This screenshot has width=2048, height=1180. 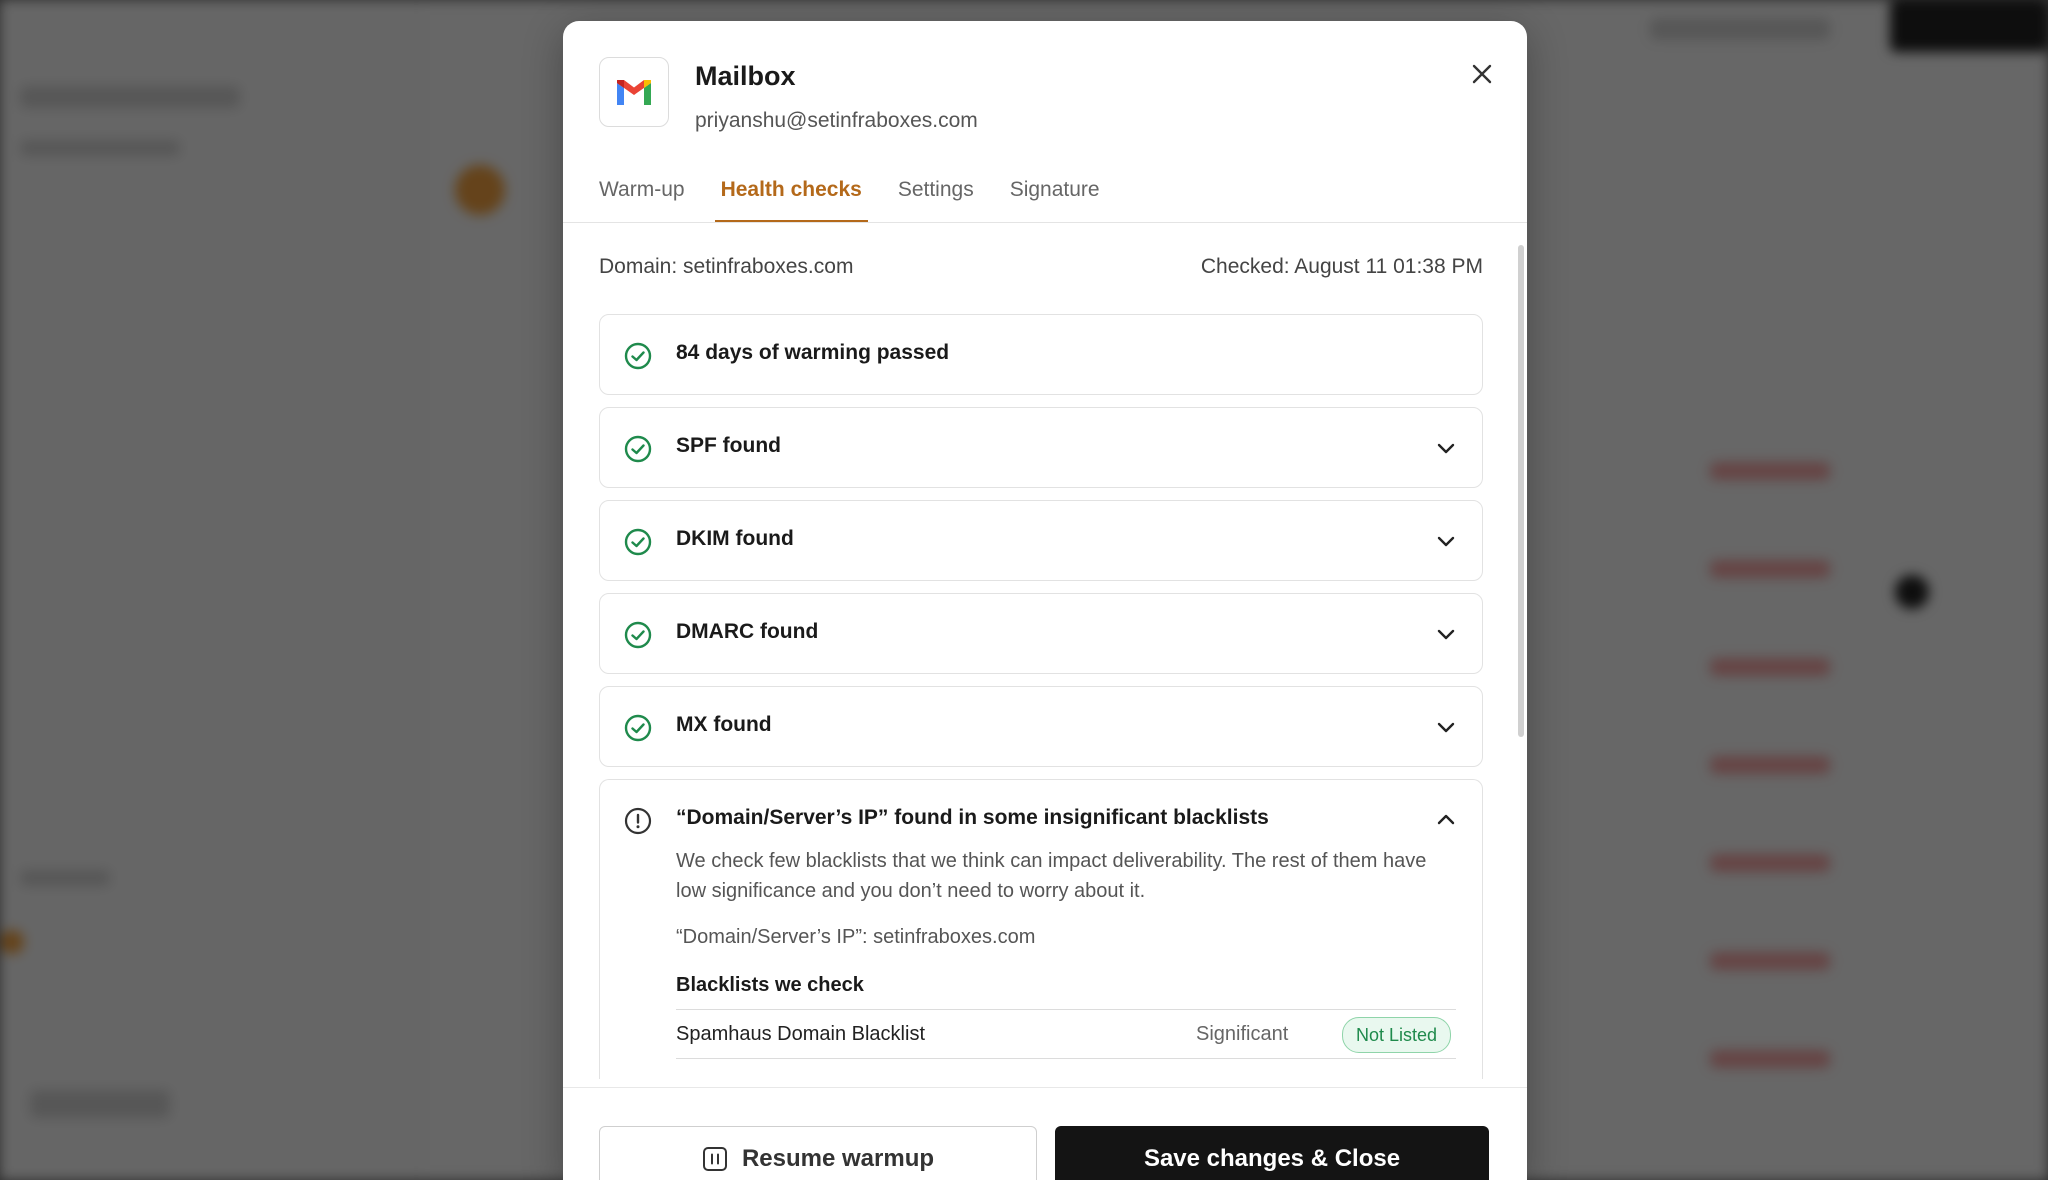 What do you see at coordinates (838, 1158) in the screenshot?
I see `resume-warmup-label: Resume warmup` at bounding box center [838, 1158].